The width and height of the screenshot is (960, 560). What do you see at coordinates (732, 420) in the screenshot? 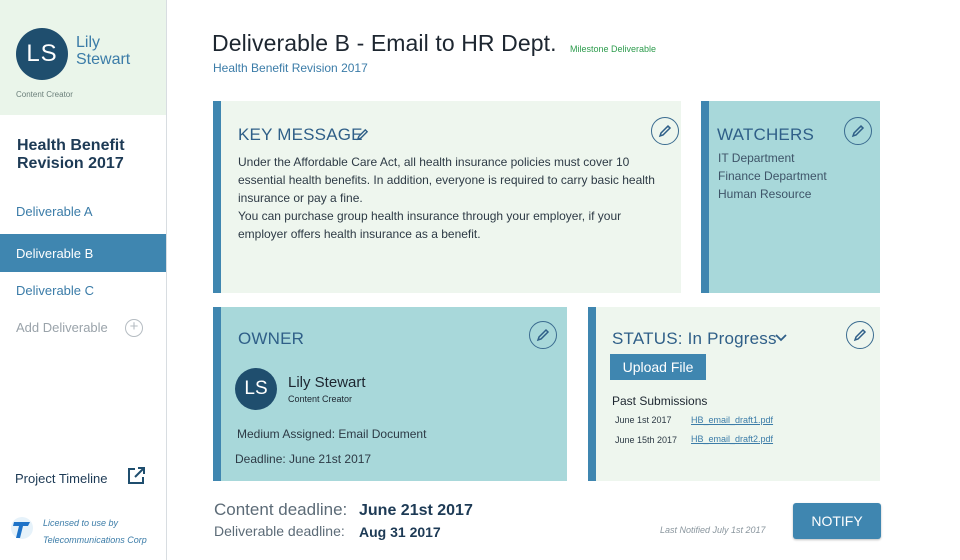
I see `submission-file-link: HB_email_draft1.pdf` at bounding box center [732, 420].